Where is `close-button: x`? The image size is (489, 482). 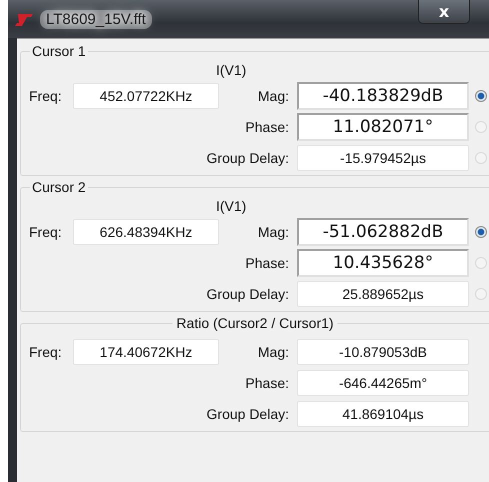 close-button: x is located at coordinates (444, 12).